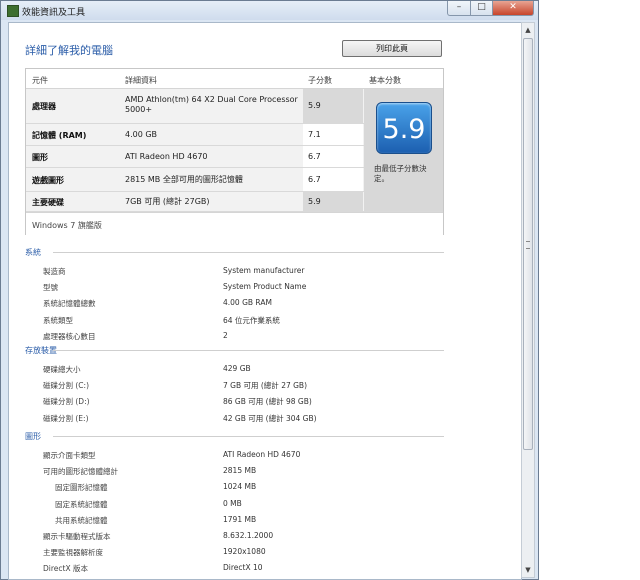 The image size is (640, 580). What do you see at coordinates (44, 106) in the screenshot?
I see `component-name: 處理器` at bounding box center [44, 106].